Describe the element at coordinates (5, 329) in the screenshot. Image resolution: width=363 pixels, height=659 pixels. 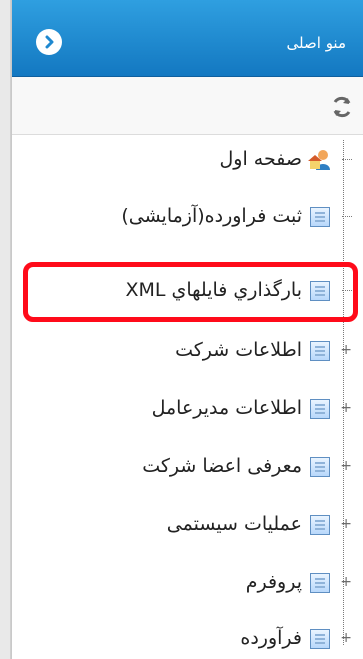
I see `left-edge` at that location.